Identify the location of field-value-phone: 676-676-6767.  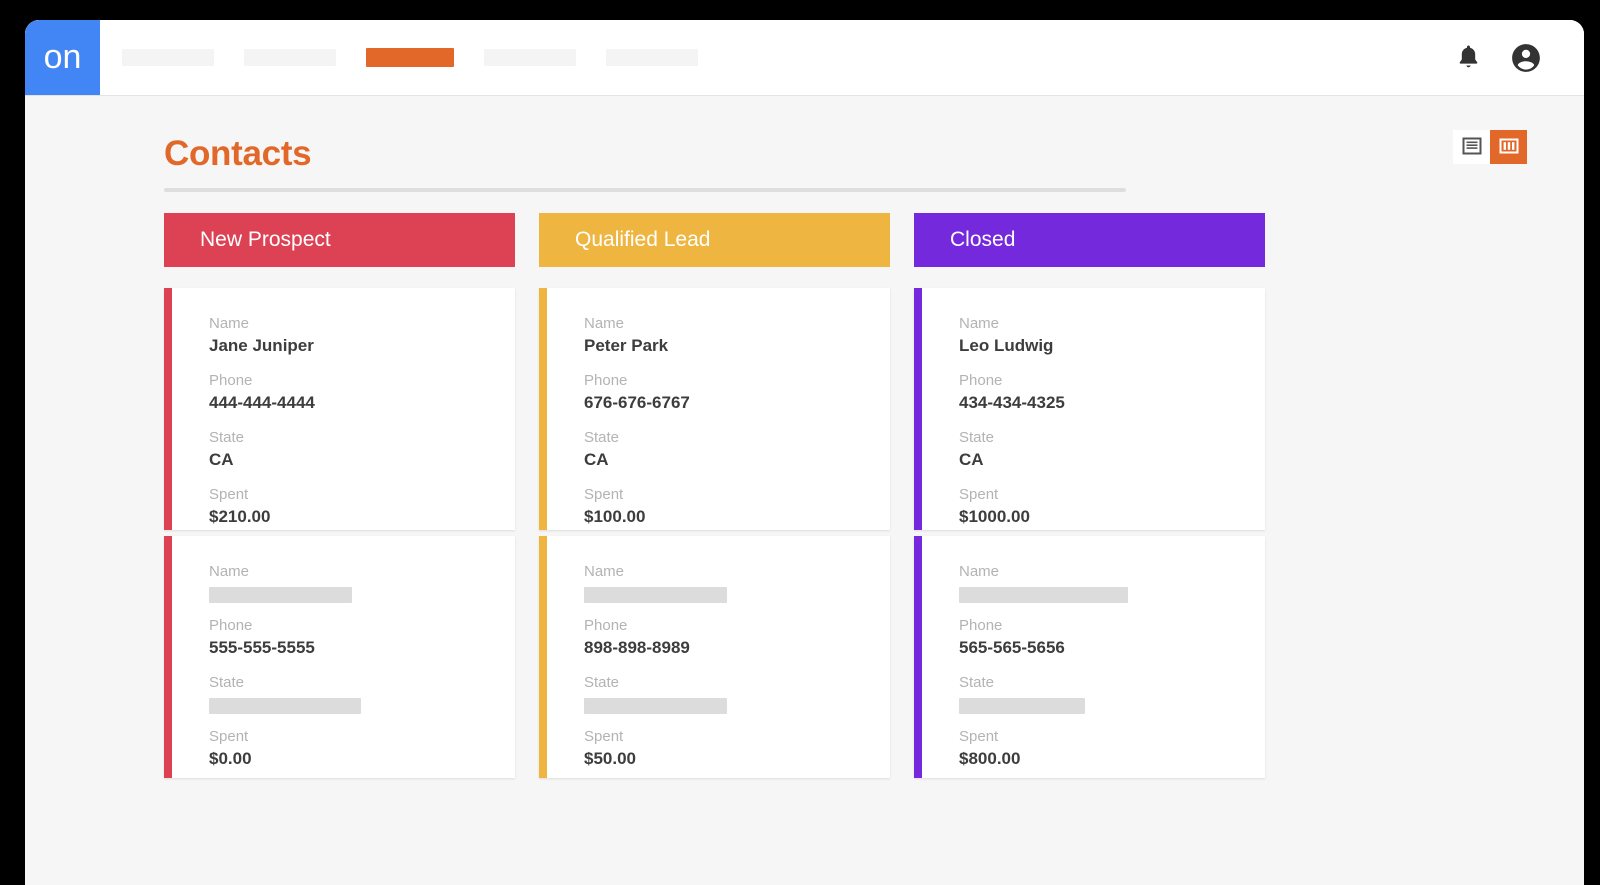
(637, 402).